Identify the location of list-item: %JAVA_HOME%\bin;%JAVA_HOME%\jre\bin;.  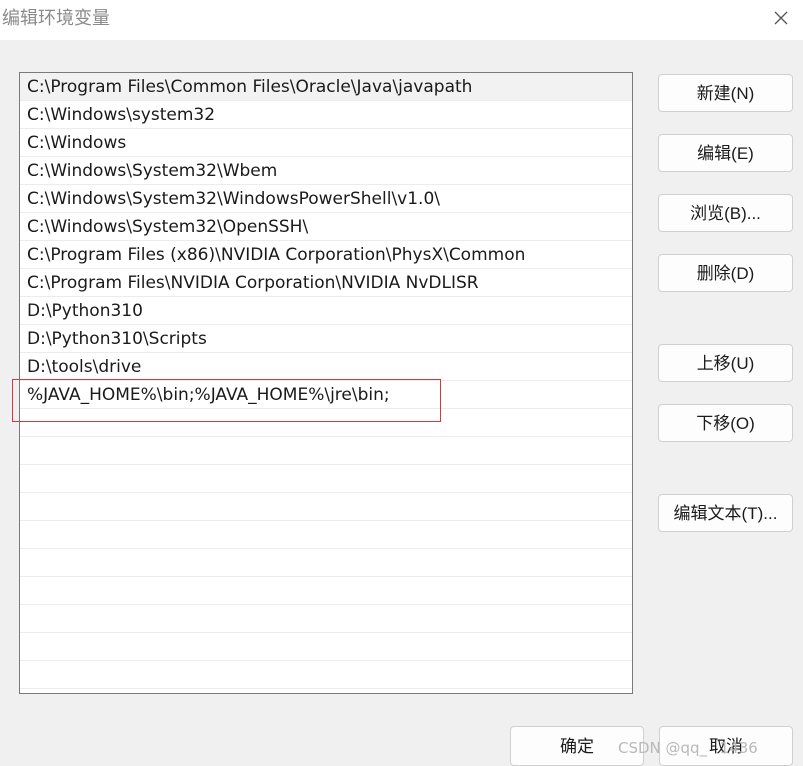
(326, 395).